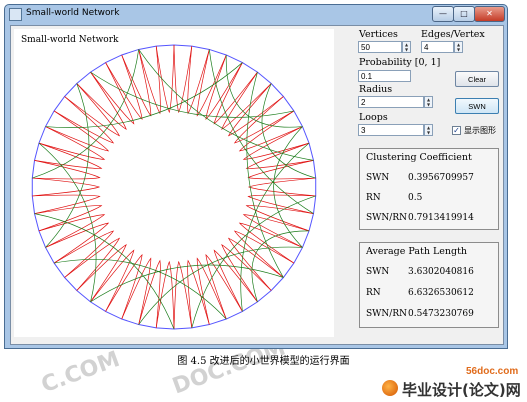 The height and width of the screenshot is (402, 527). Describe the element at coordinates (480, 130) in the screenshot. I see `show-graph-label: 显示图形` at that location.